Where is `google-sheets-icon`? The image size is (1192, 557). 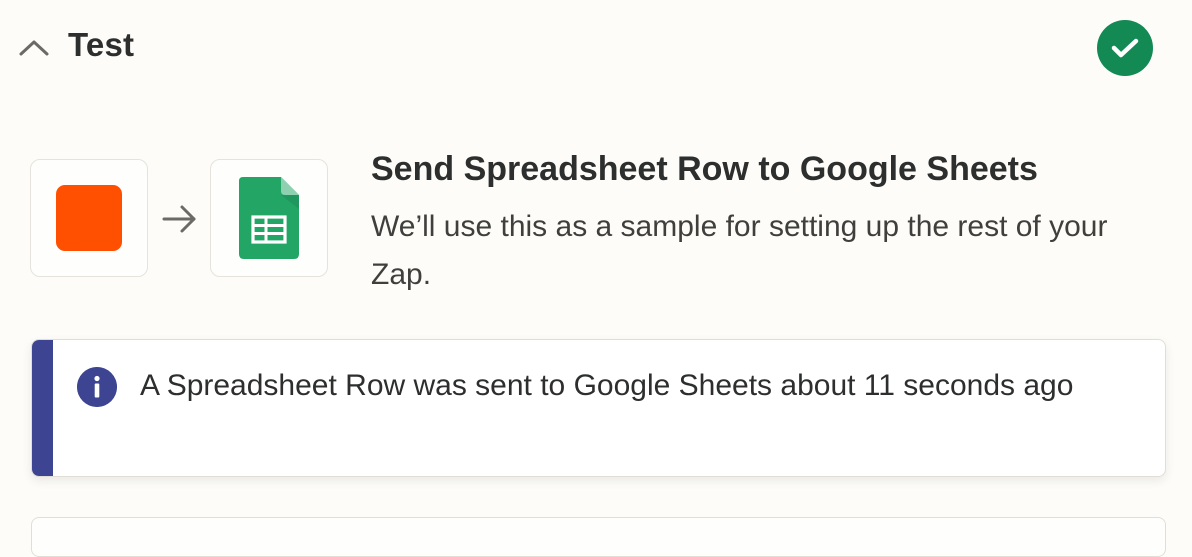
google-sheets-icon is located at coordinates (269, 218).